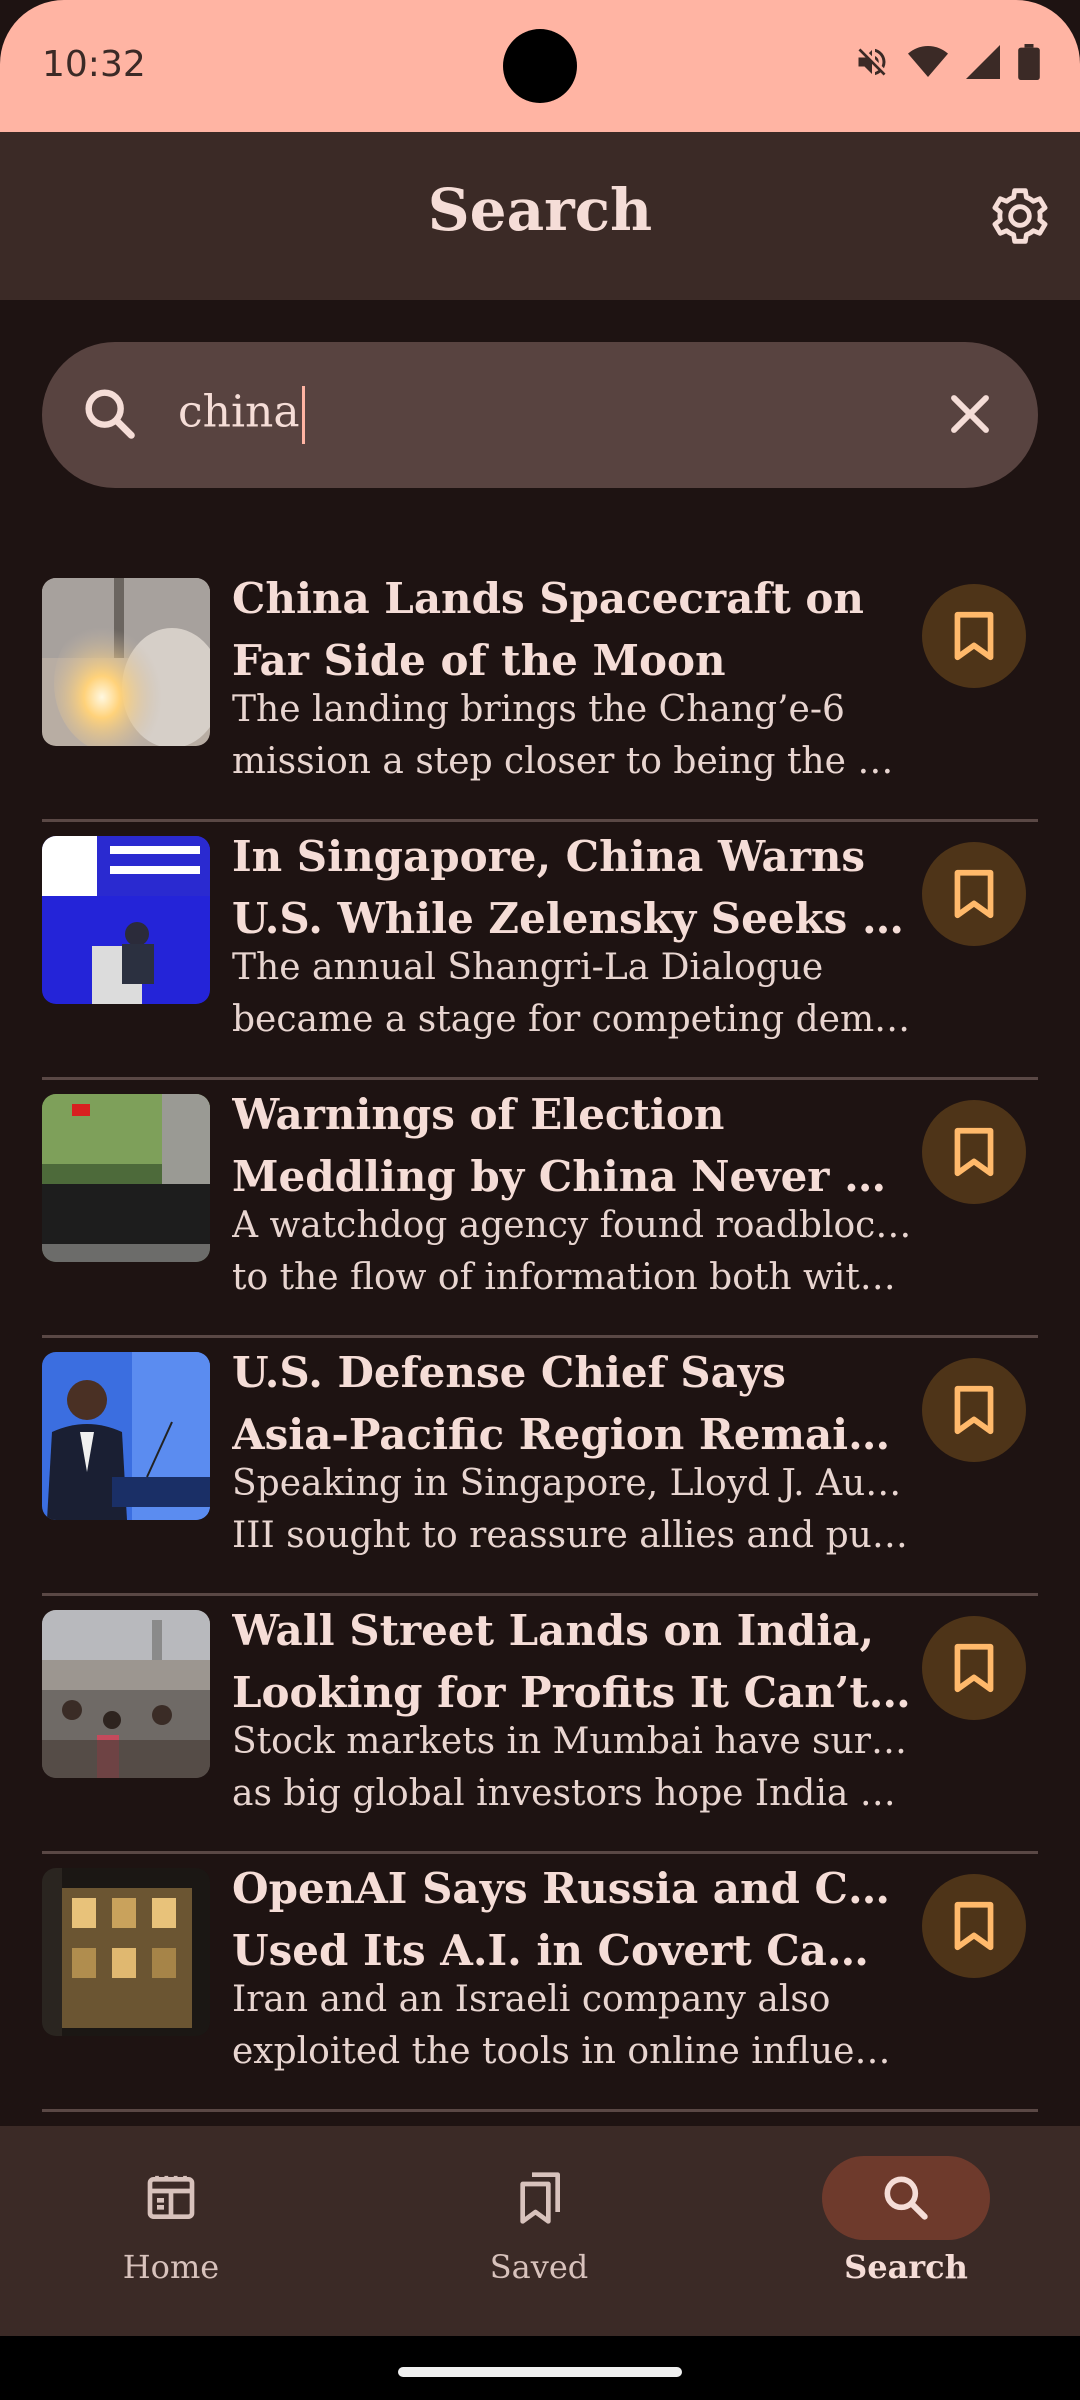 The height and width of the screenshot is (2400, 1080). I want to click on article-description-line: Stock markets in Mumbai have surged, so click(572, 1741).